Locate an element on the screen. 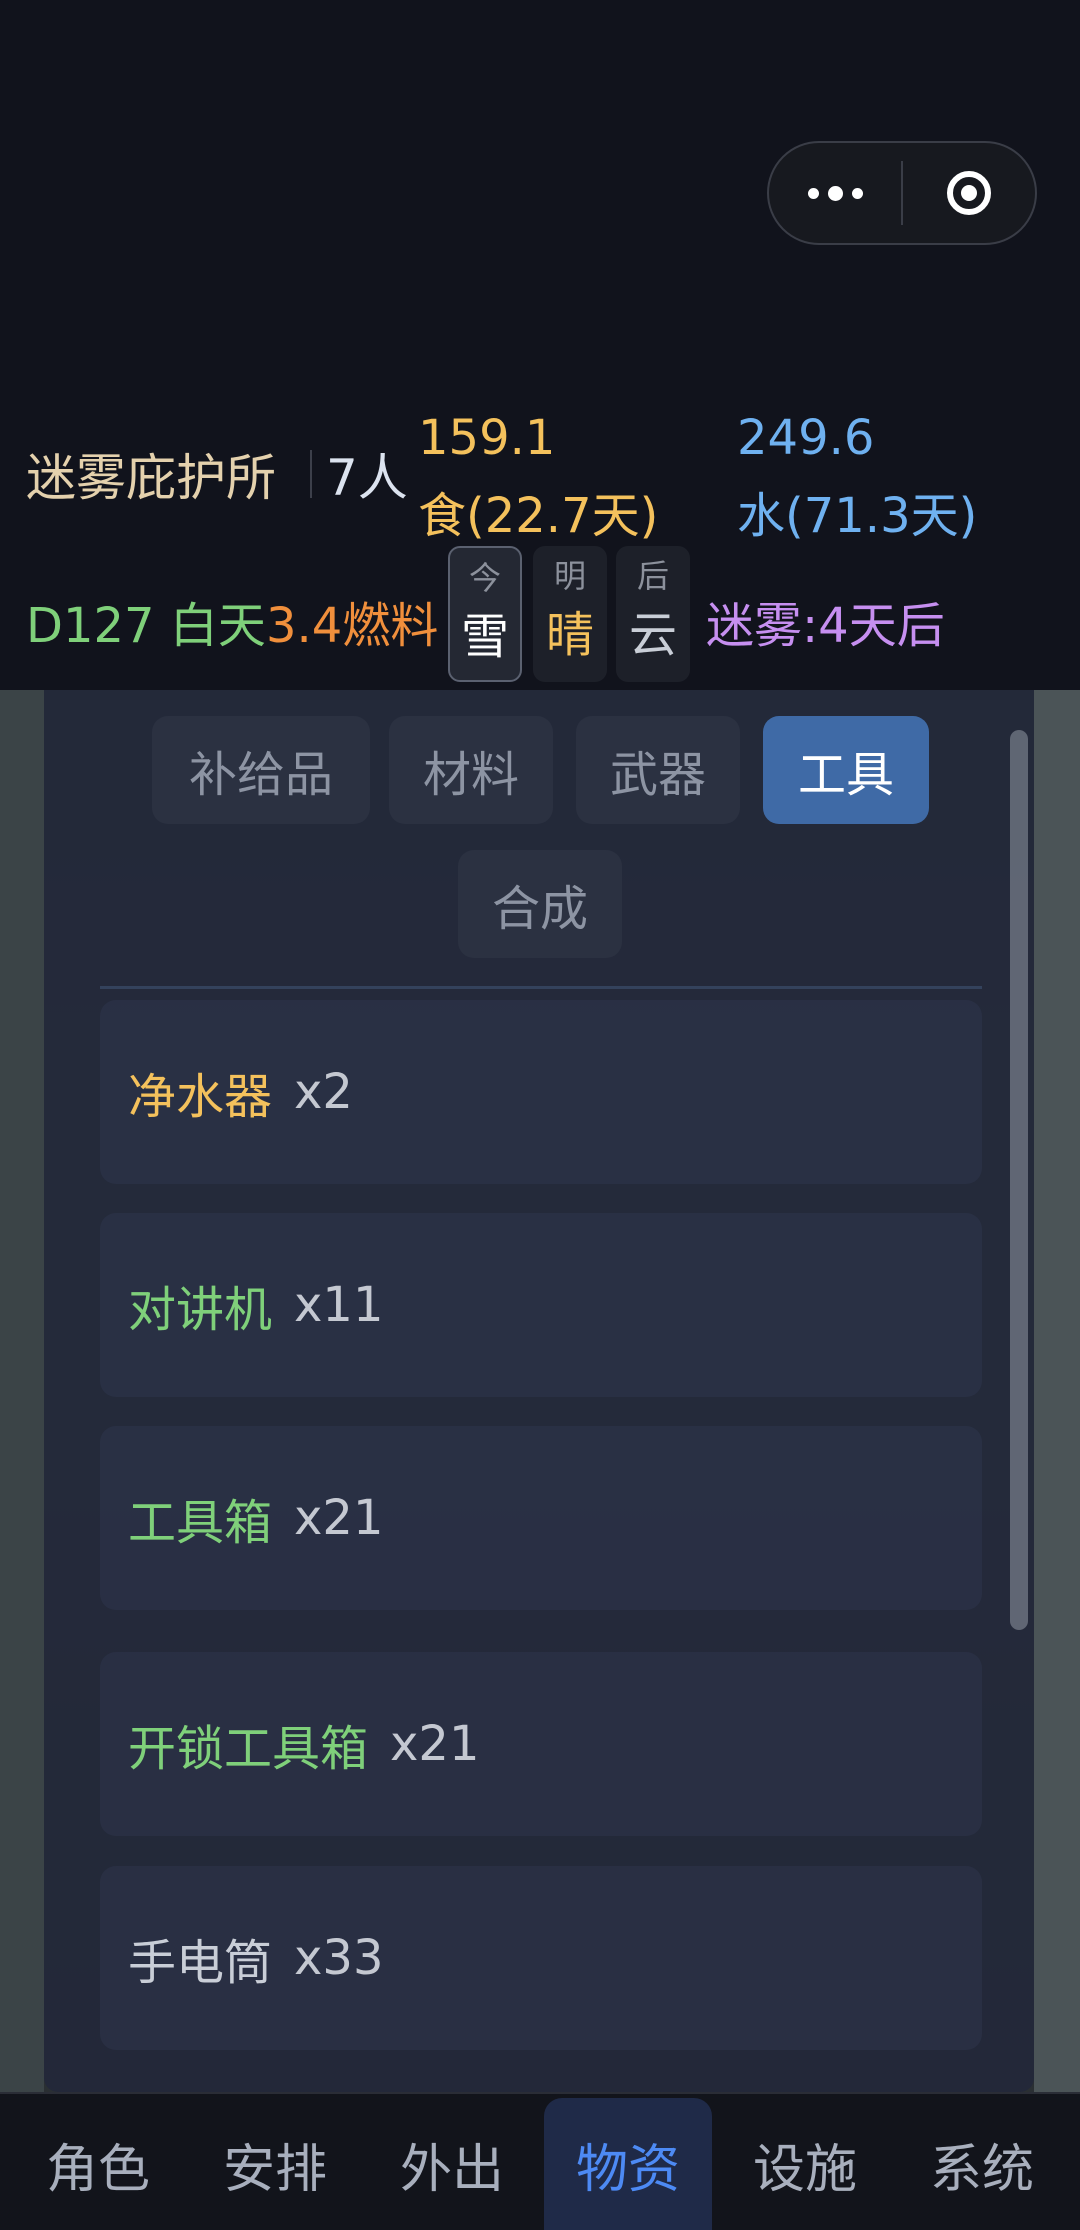 This screenshot has width=1080, height=2230. list-item: 手电筒 x33 is located at coordinates (541, 1958).